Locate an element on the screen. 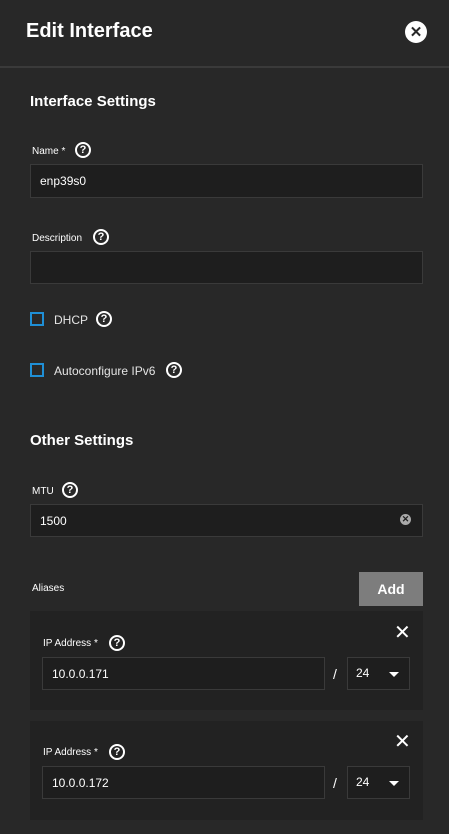  mtu-help-icon: ? is located at coordinates (70, 490).